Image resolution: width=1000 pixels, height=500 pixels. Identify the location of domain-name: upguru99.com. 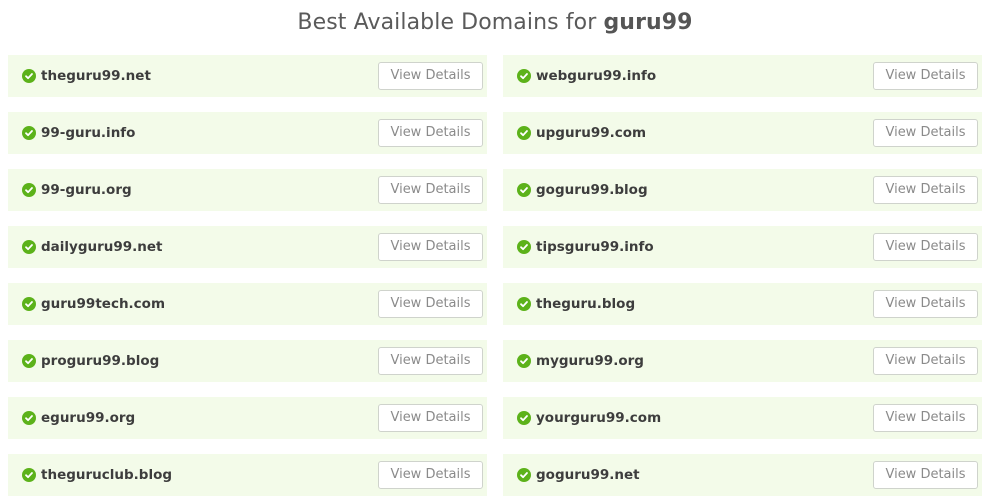
(591, 133).